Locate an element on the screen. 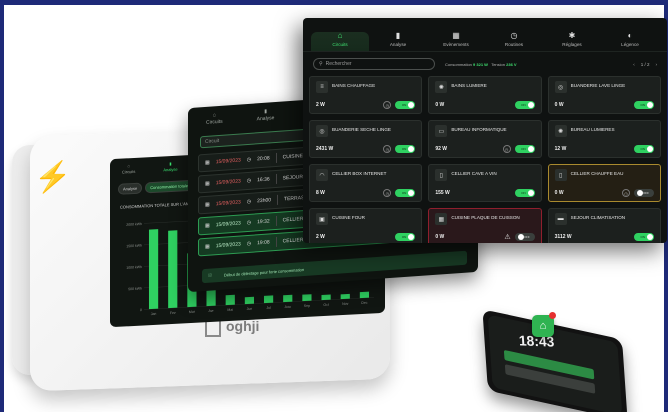 The image size is (668, 412). circuit-name: CELLIER CAVE A VIN is located at coordinates (474, 173).